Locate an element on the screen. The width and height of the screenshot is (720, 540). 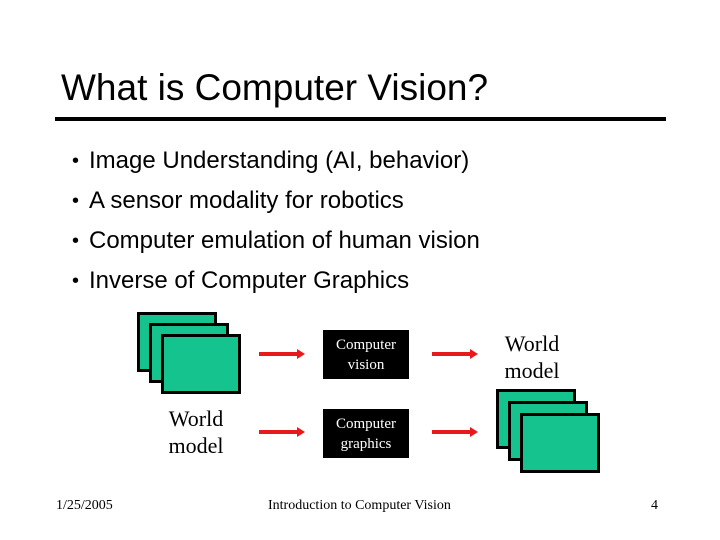
bullet-text: A sensor modality for robotics is located at coordinates (246, 200).